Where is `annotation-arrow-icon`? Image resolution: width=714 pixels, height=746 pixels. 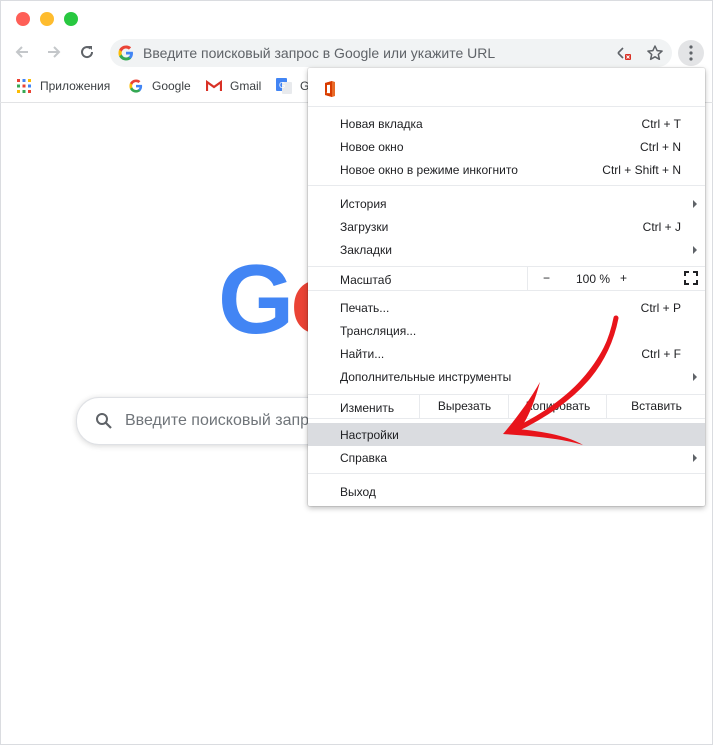
annotation-arrow-icon is located at coordinates (561, 380).